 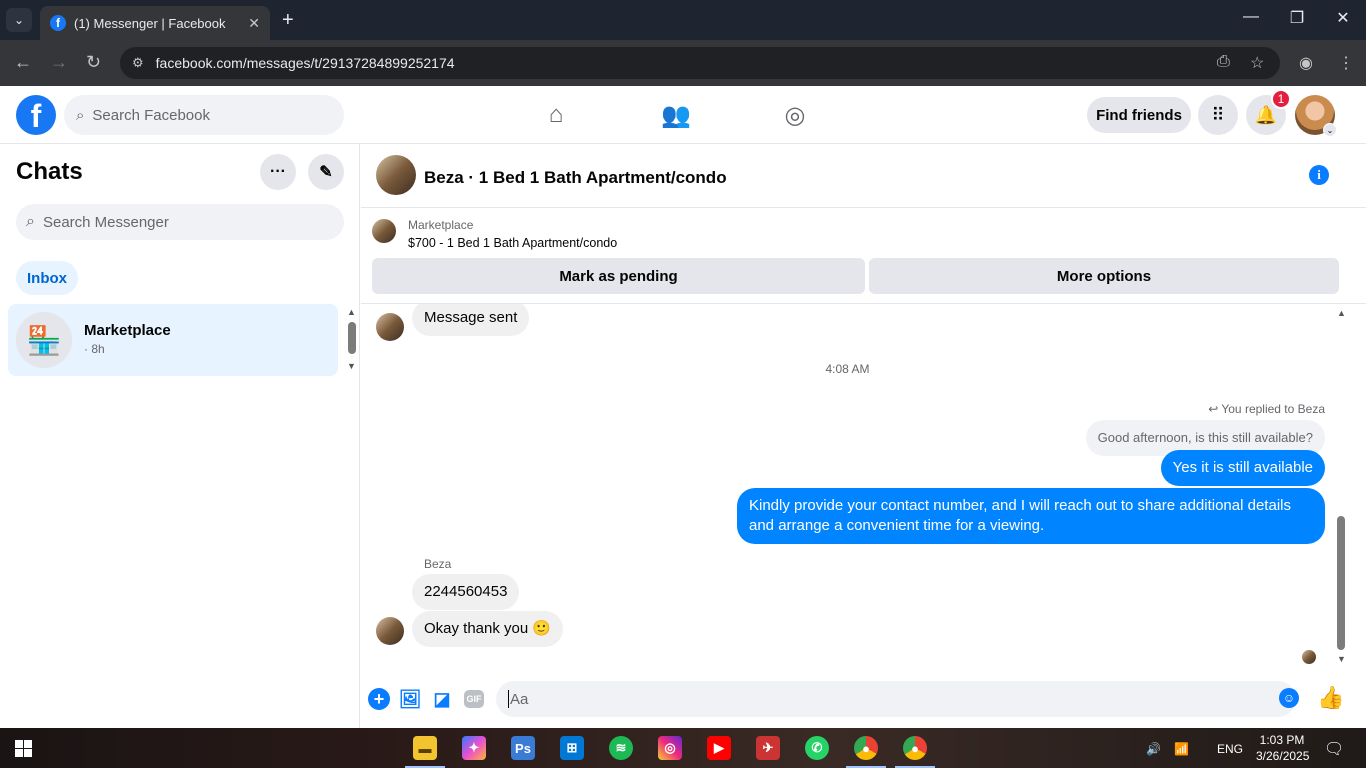 I want to click on clock-date: 3/26/2025, so click(x=1283, y=756).